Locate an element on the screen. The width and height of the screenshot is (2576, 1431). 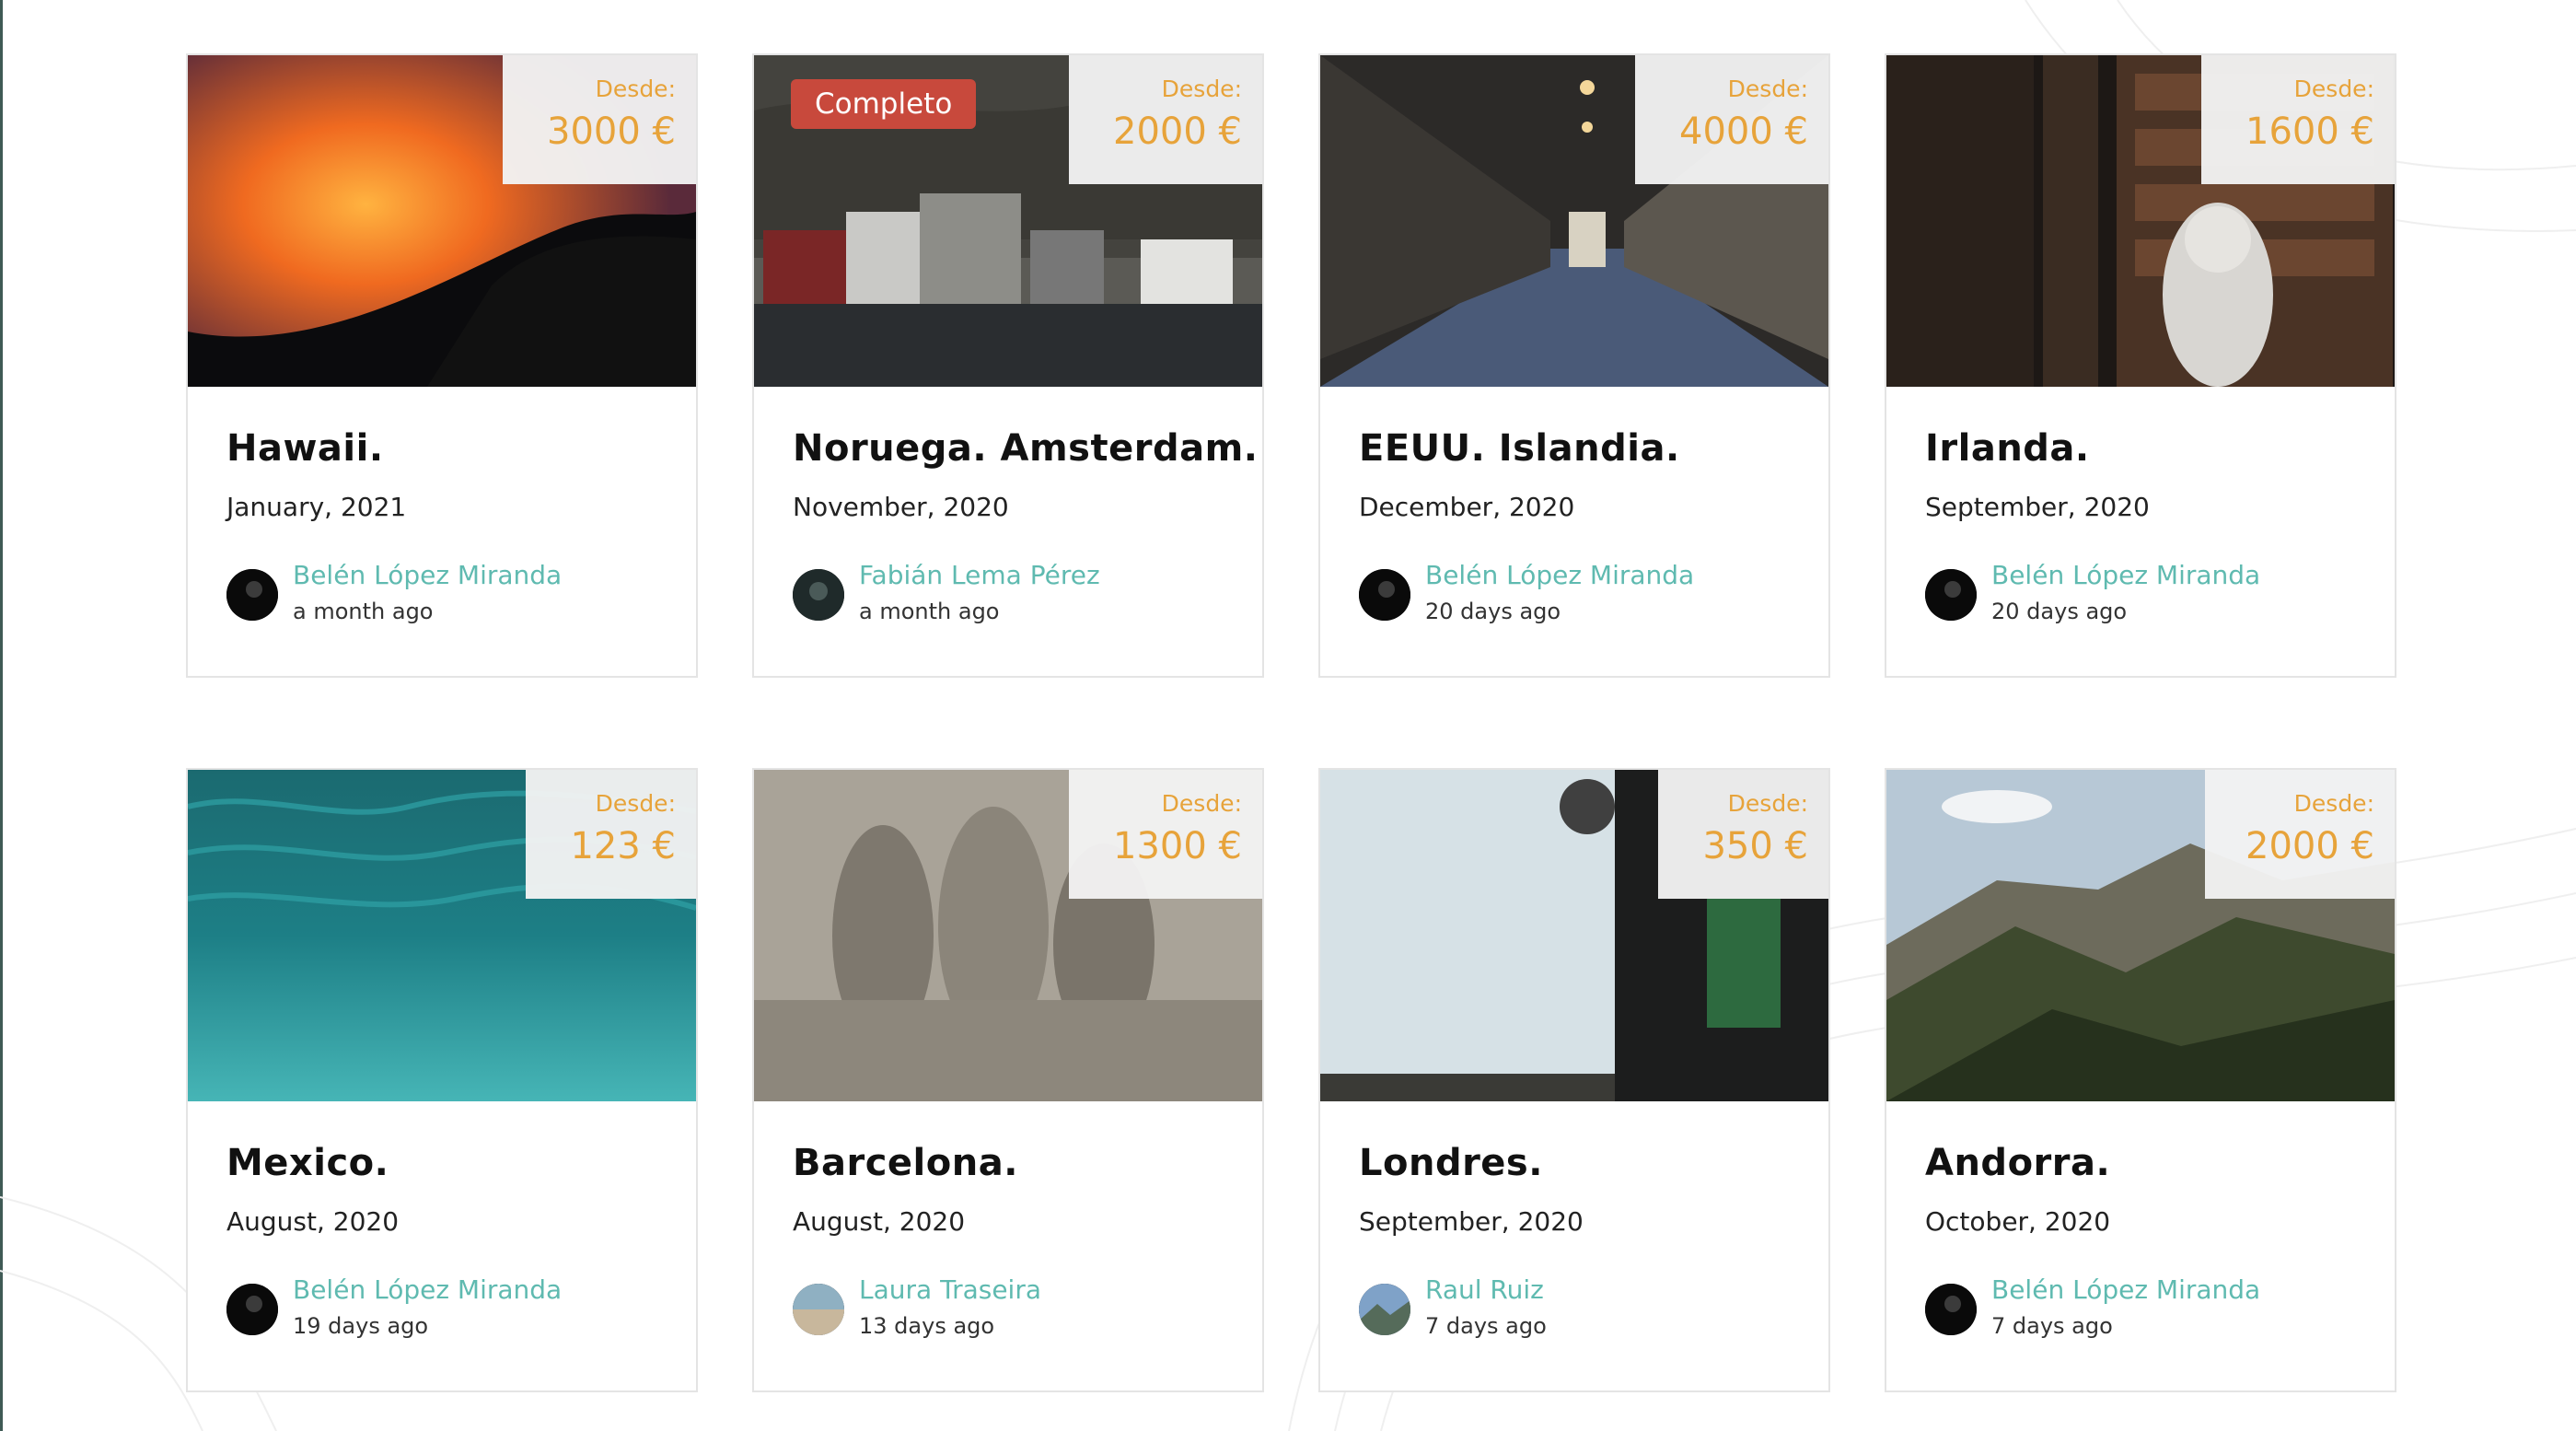
price-box: Desde: 1600 € is located at coordinates (2298, 119).